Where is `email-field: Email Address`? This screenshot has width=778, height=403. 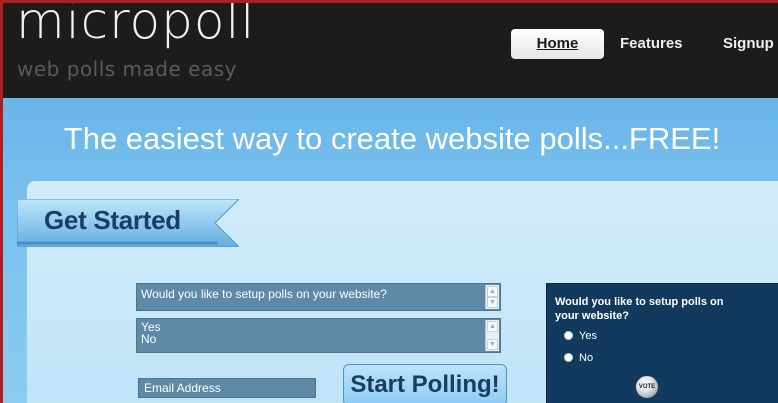 email-field: Email Address is located at coordinates (227, 388).